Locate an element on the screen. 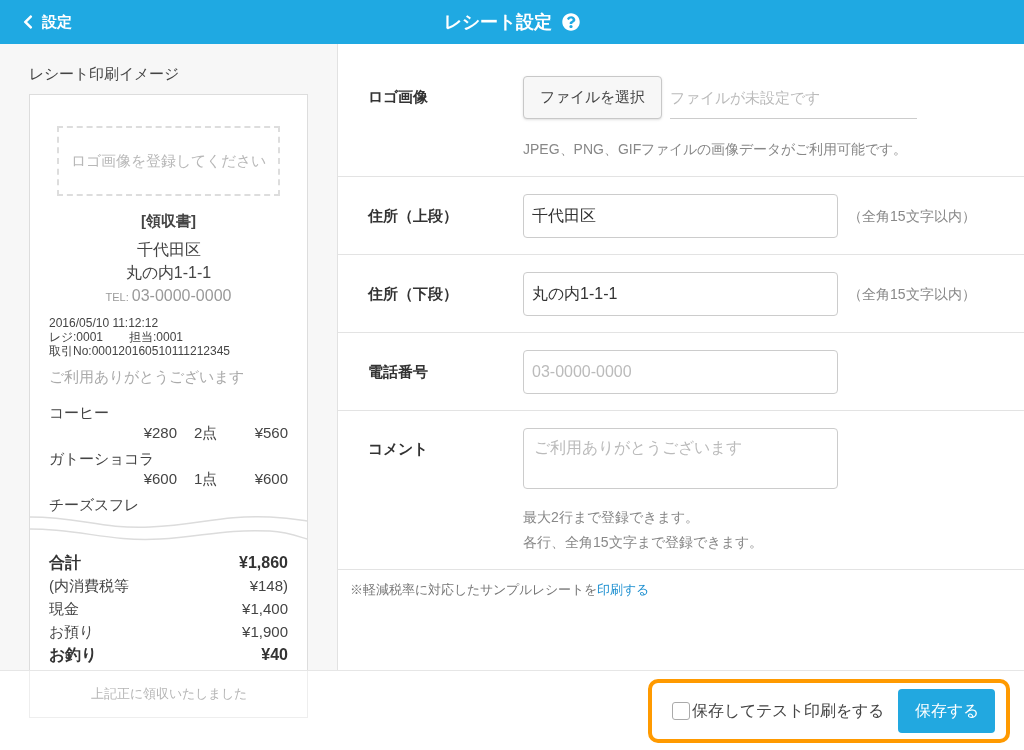 The height and width of the screenshot is (750, 1024). field-label: 住所（下段） is located at coordinates (413, 293).